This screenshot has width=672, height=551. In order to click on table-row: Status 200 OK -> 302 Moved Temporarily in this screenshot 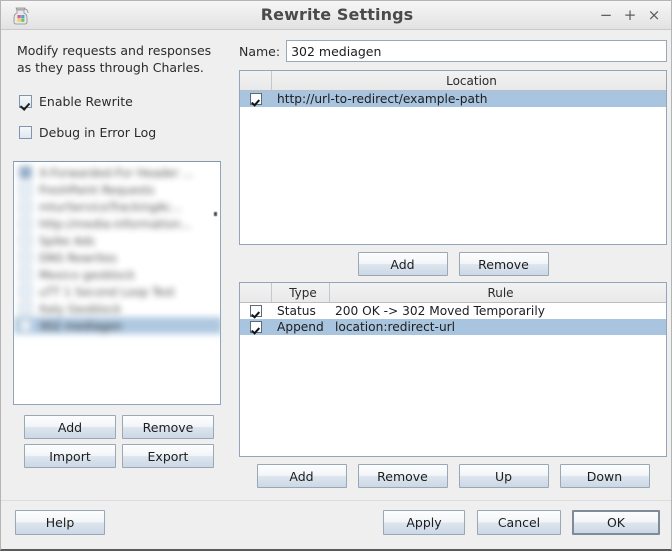, I will do `click(453, 311)`.